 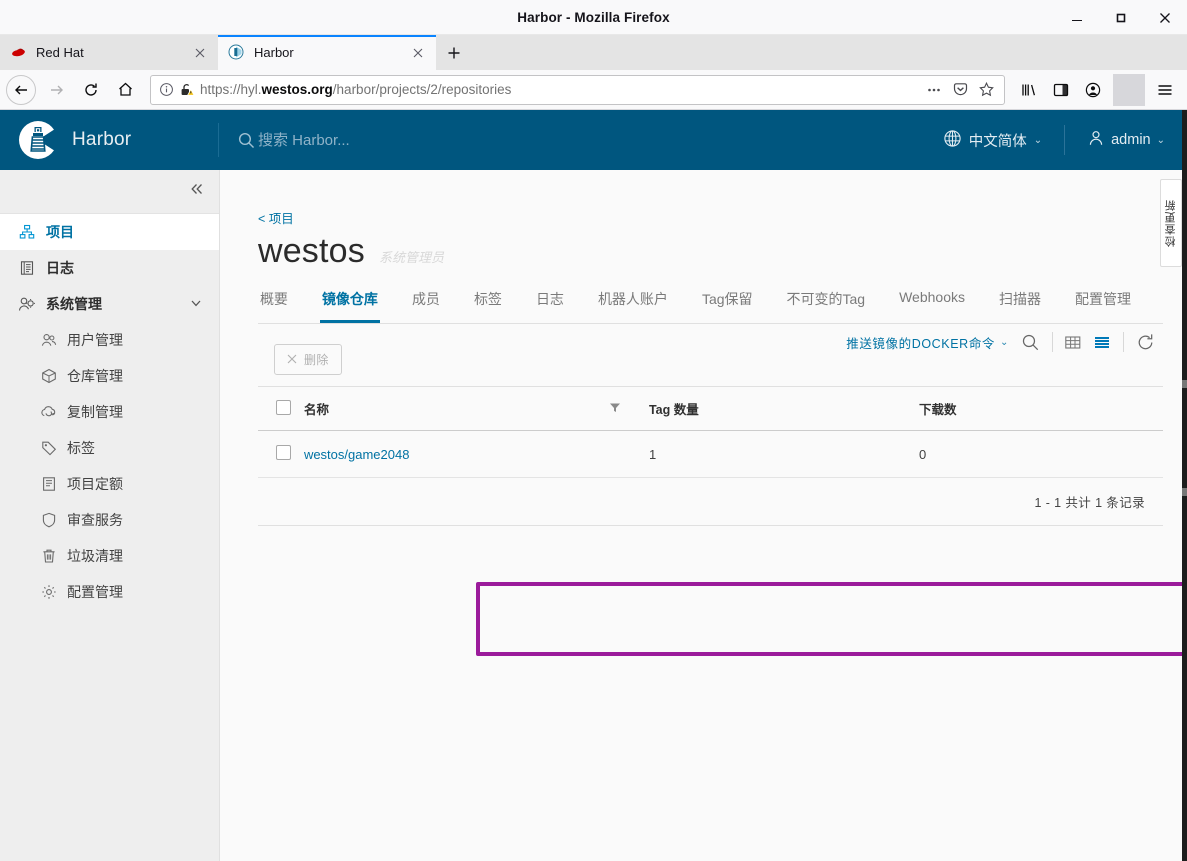 I want to click on side-panel-tab: 检查更新, so click(x=1171, y=223).